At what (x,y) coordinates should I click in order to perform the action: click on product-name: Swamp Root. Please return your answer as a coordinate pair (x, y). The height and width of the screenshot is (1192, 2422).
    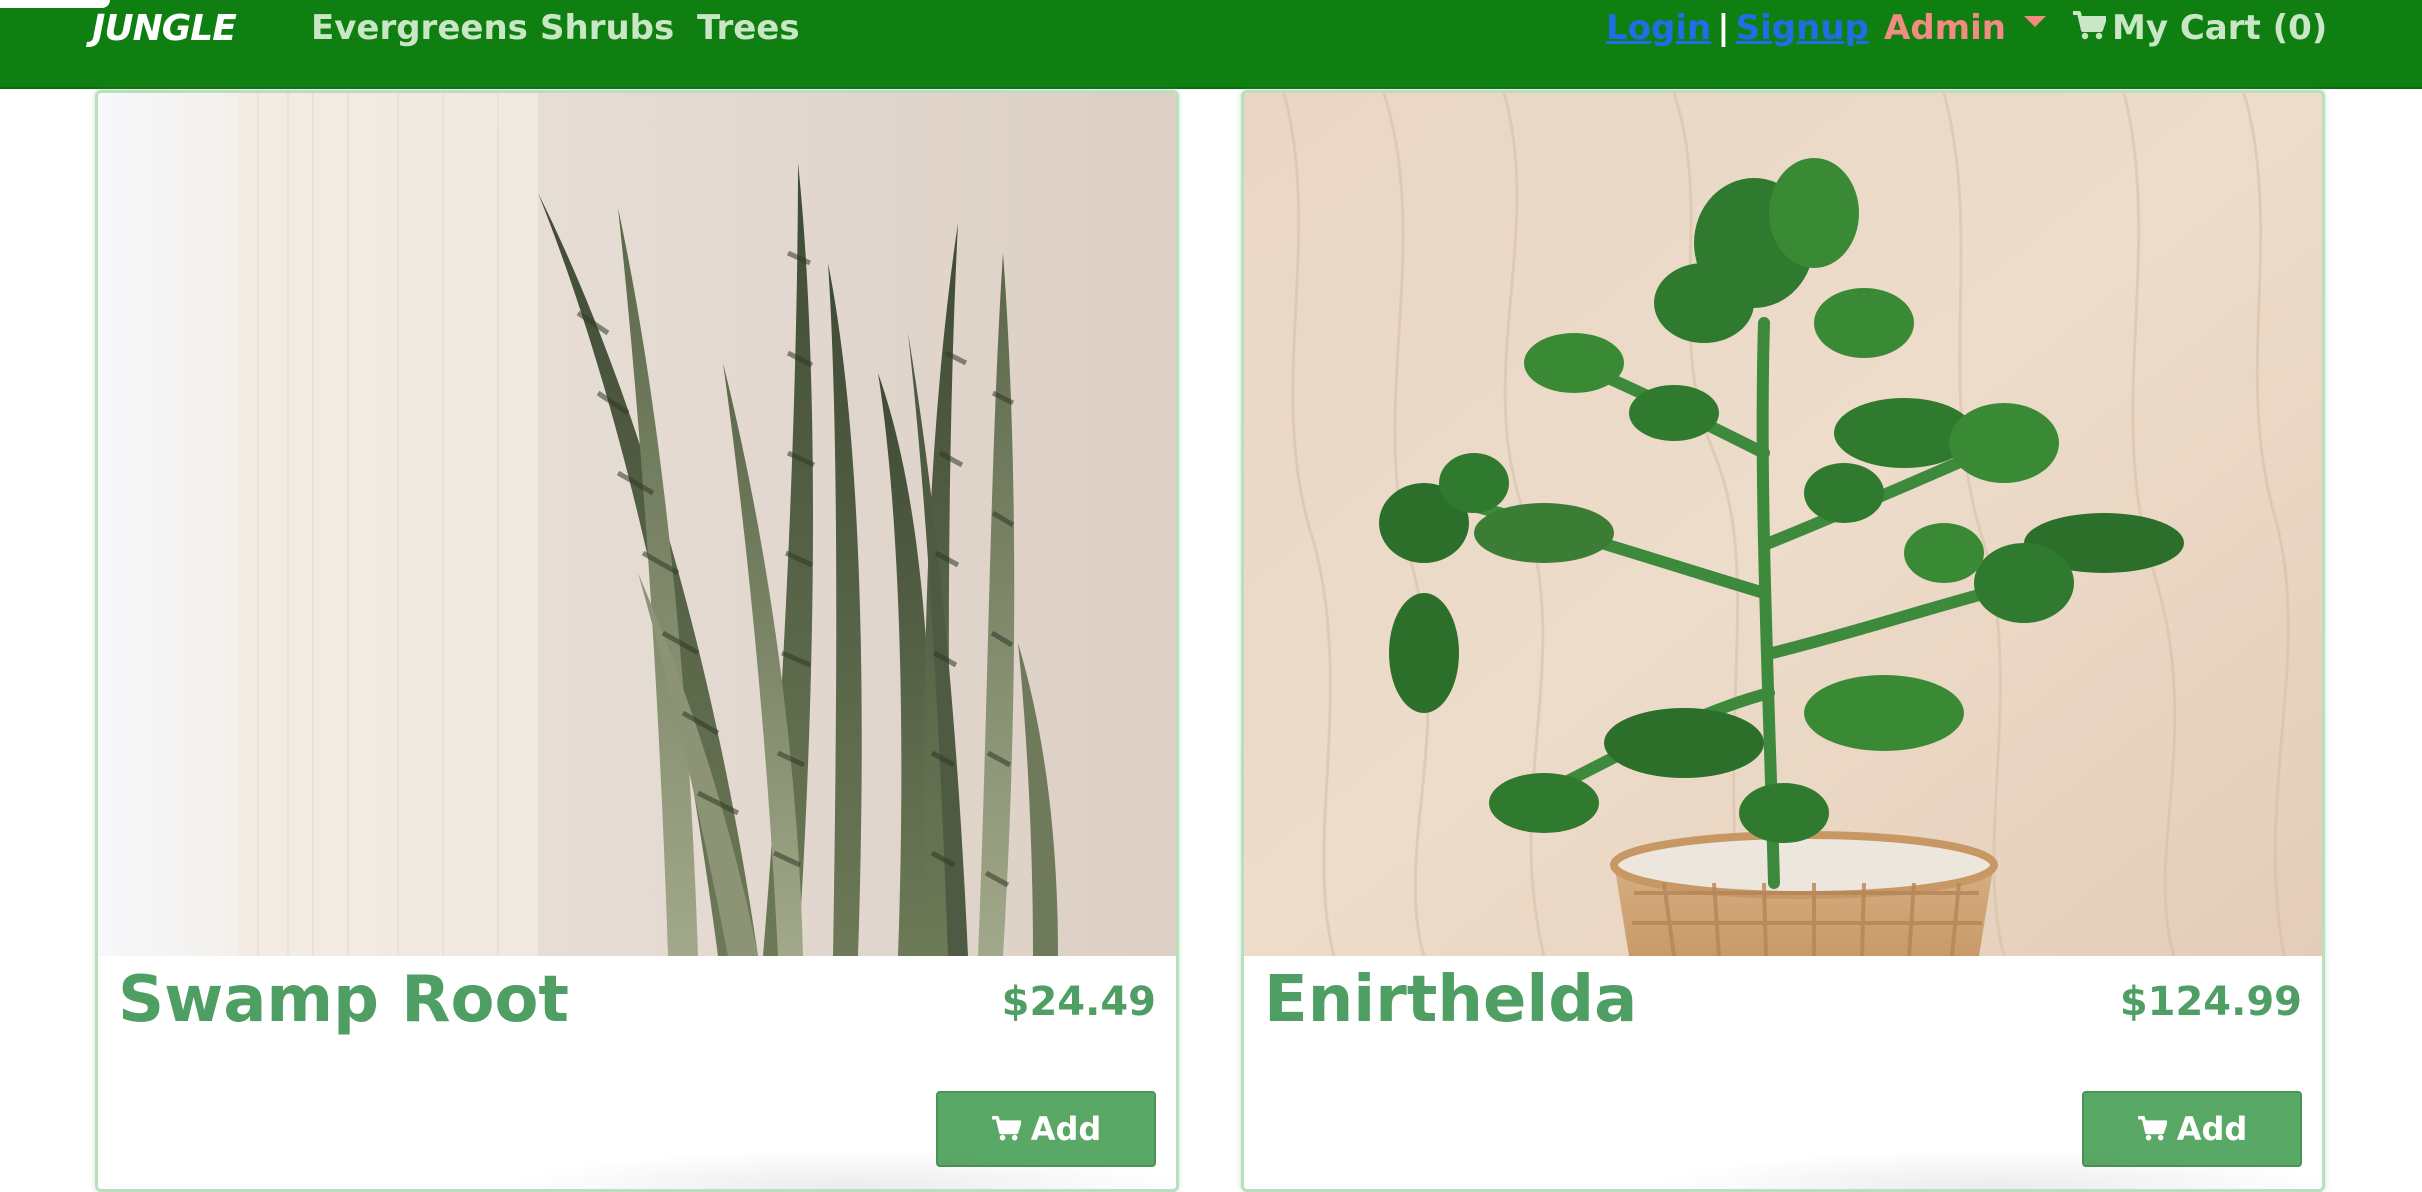
    Looking at the image, I should click on (343, 1000).